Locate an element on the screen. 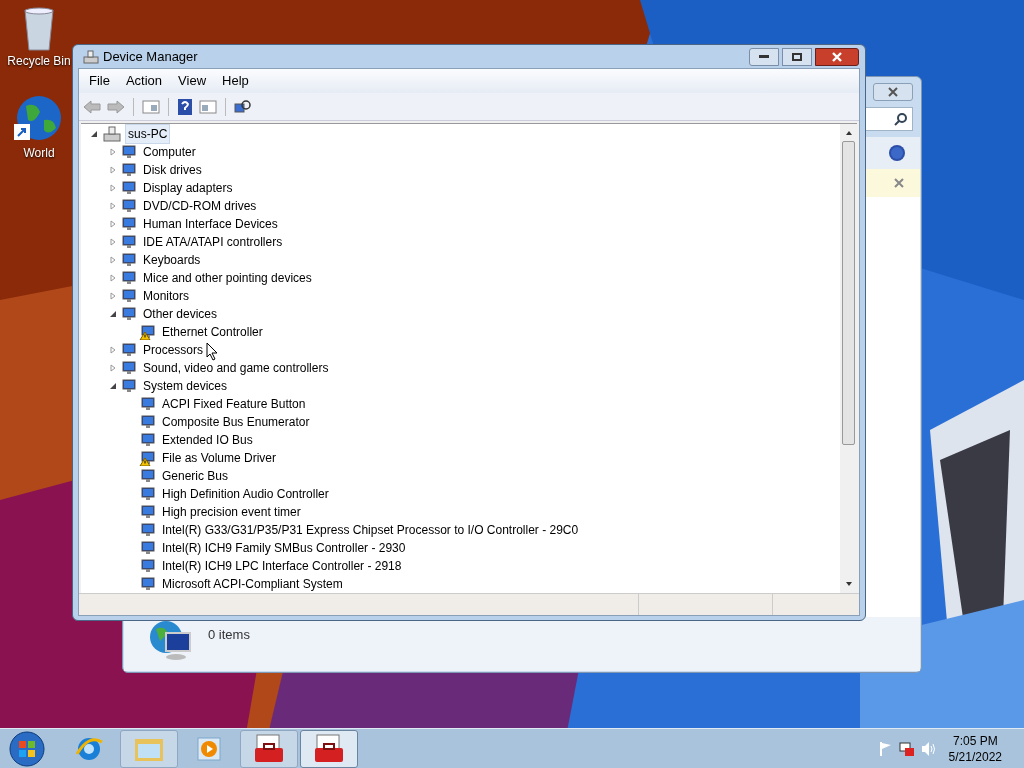 This screenshot has width=1024, height=768. date-text: 5/21/2022 is located at coordinates (975, 756).